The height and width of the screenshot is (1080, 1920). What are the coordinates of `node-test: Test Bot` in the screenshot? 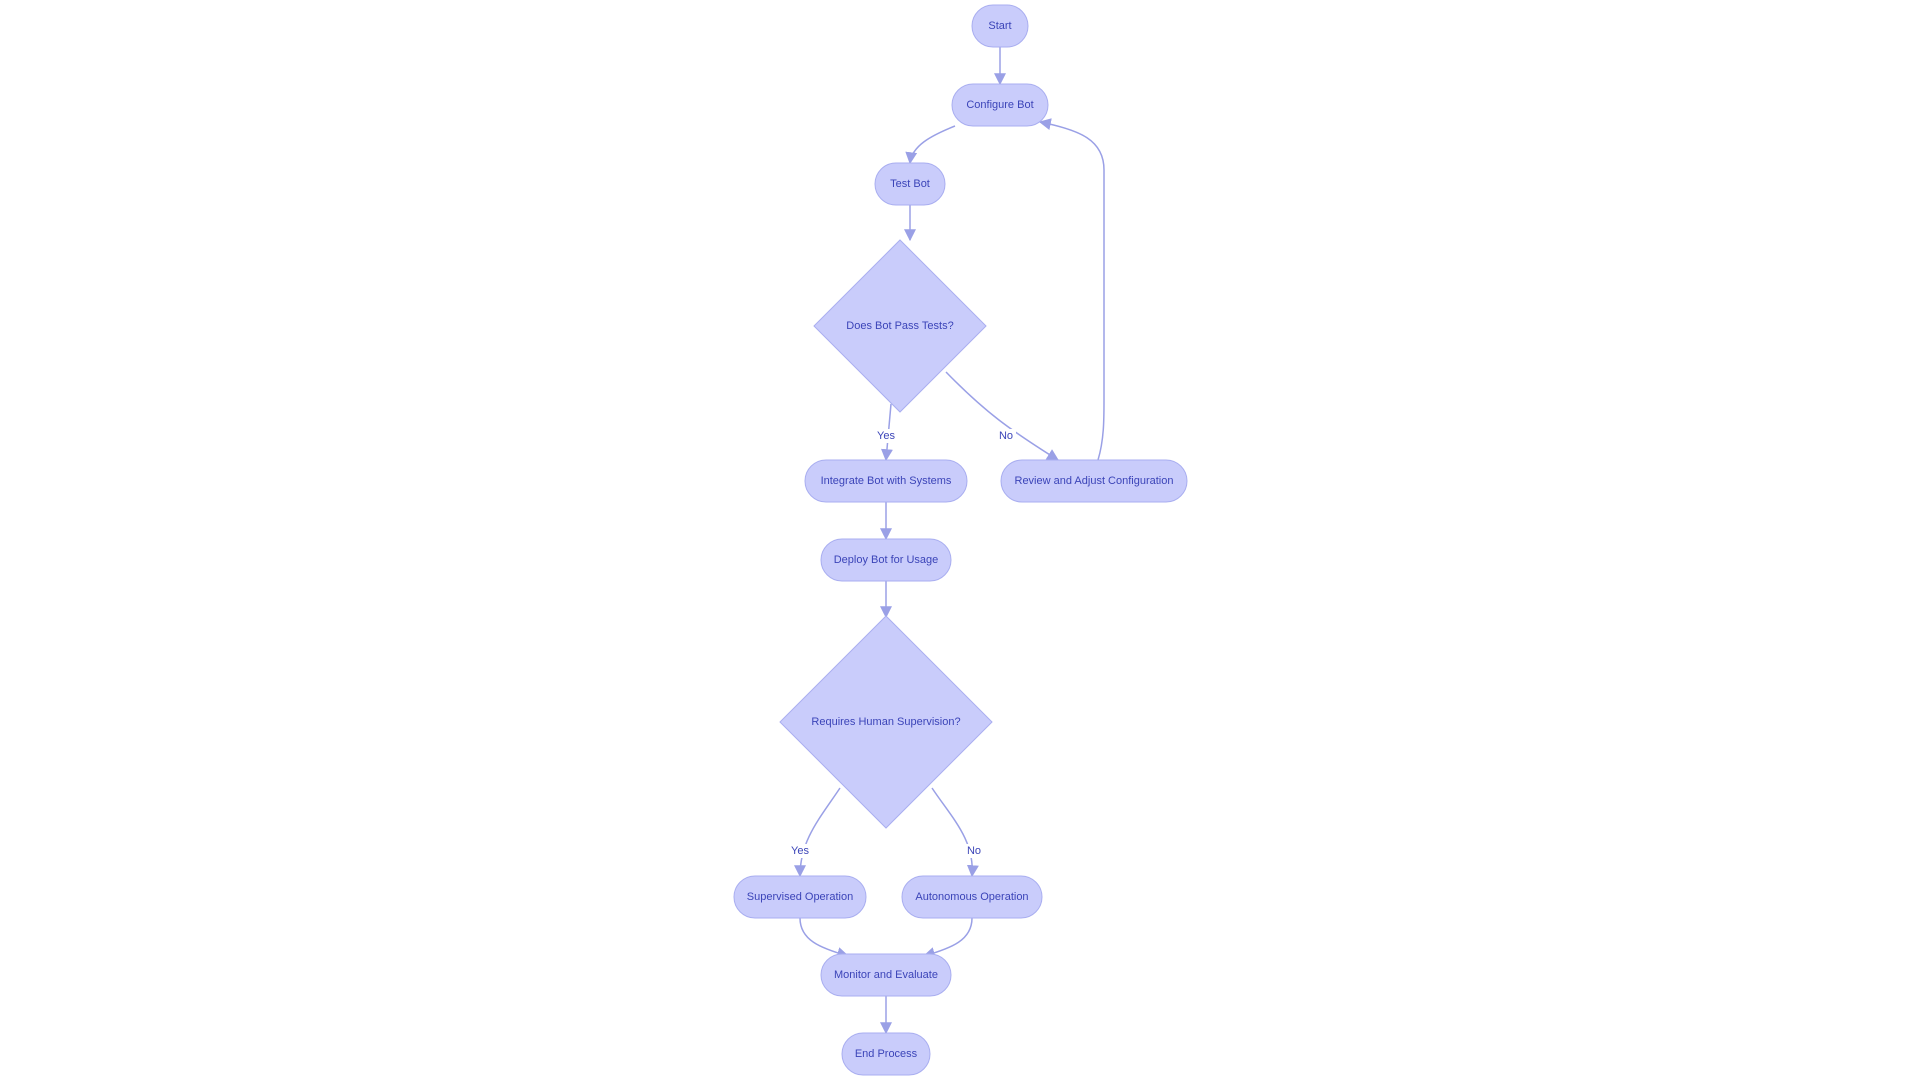 It's located at (910, 184).